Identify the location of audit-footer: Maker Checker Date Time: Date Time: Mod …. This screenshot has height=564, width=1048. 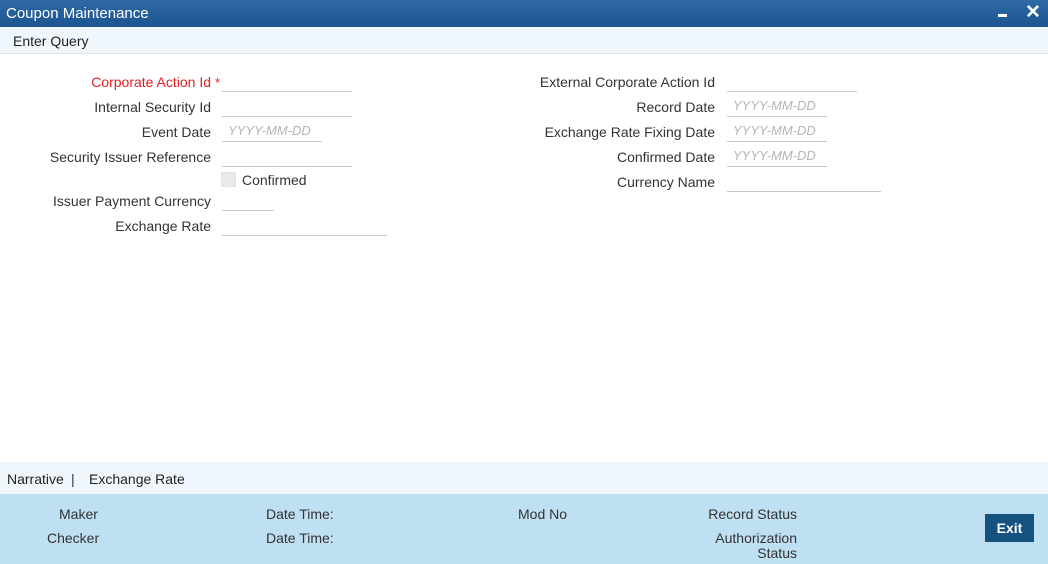
(524, 529).